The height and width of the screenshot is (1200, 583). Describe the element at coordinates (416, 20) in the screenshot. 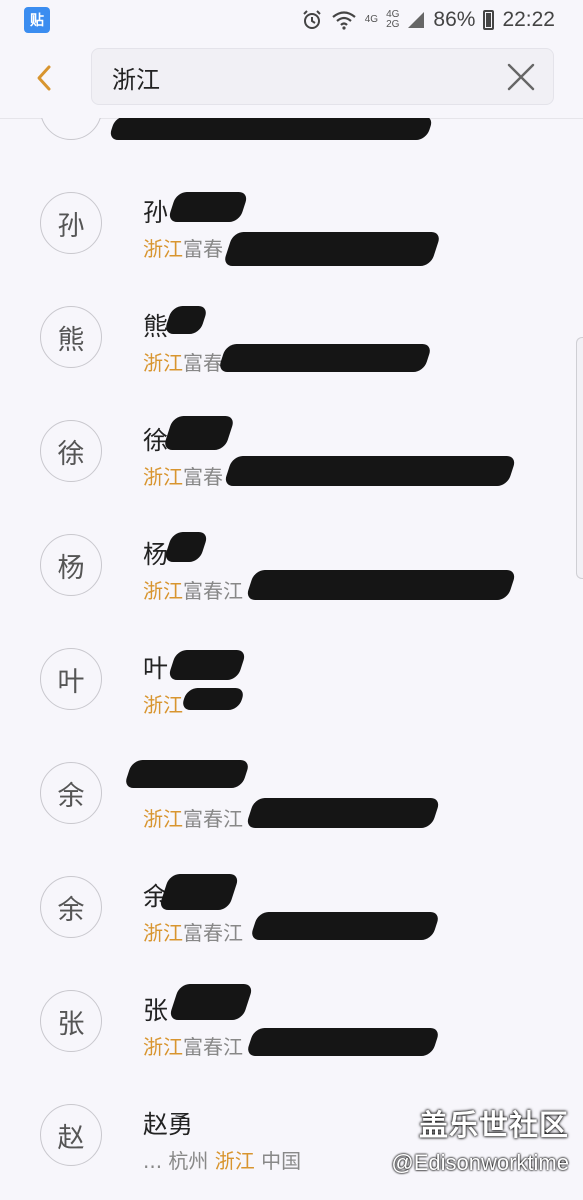

I see `signal-icon` at that location.